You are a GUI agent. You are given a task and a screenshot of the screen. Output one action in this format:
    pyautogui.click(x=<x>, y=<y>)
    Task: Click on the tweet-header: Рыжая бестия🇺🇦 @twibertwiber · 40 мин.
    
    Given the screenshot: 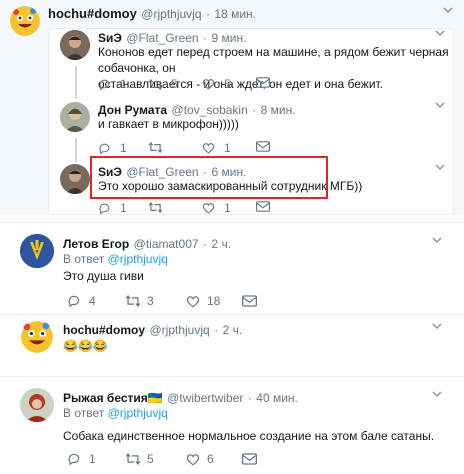 What is the action you would take?
    pyautogui.click(x=180, y=398)
    